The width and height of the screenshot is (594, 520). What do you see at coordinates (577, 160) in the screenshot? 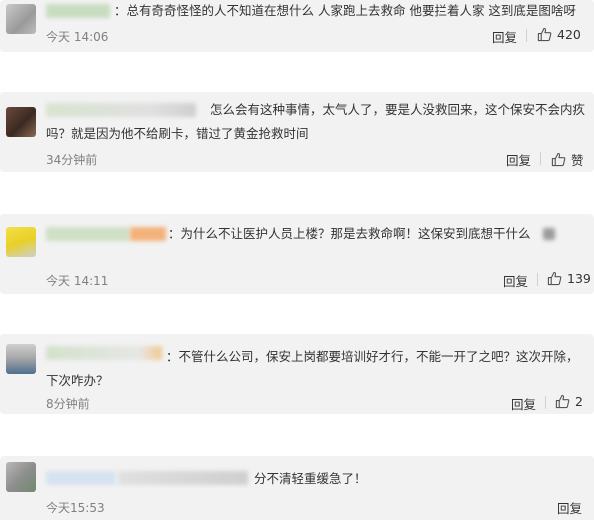
I see `like-label: 赞` at bounding box center [577, 160].